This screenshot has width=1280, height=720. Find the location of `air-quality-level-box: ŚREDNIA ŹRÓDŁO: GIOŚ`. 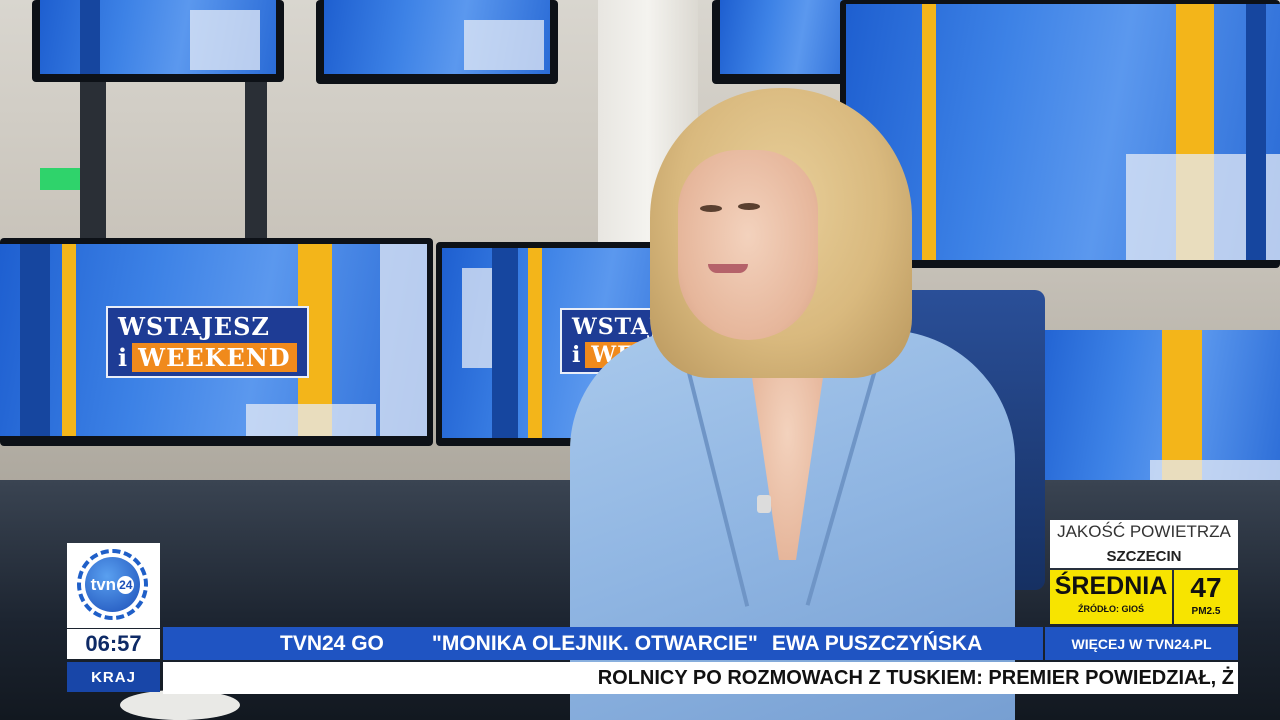

air-quality-level-box: ŚREDNIA ŹRÓDŁO: GIOŚ is located at coordinates (1111, 597).